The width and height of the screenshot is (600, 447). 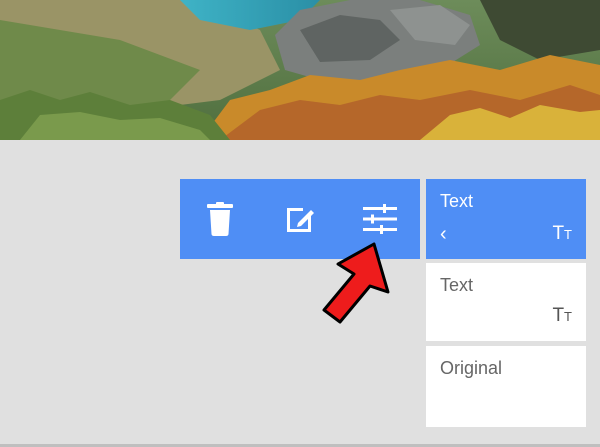 I want to click on text-style-panel: Text ‹ TT Text TT Original, so click(x=506, y=303).